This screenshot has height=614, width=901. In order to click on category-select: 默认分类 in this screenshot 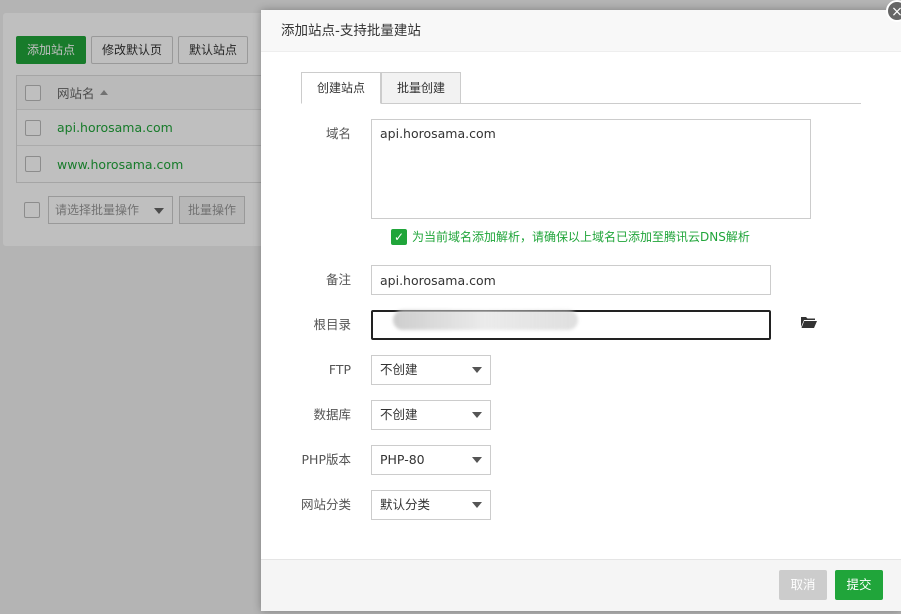, I will do `click(431, 505)`.